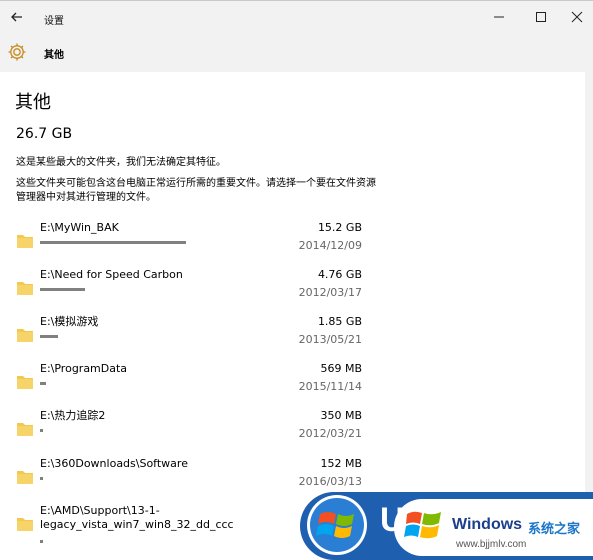 The height and width of the screenshot is (560, 593). Describe the element at coordinates (330, 245) in the screenshot. I see `folder-date: 2014/12/09` at that location.